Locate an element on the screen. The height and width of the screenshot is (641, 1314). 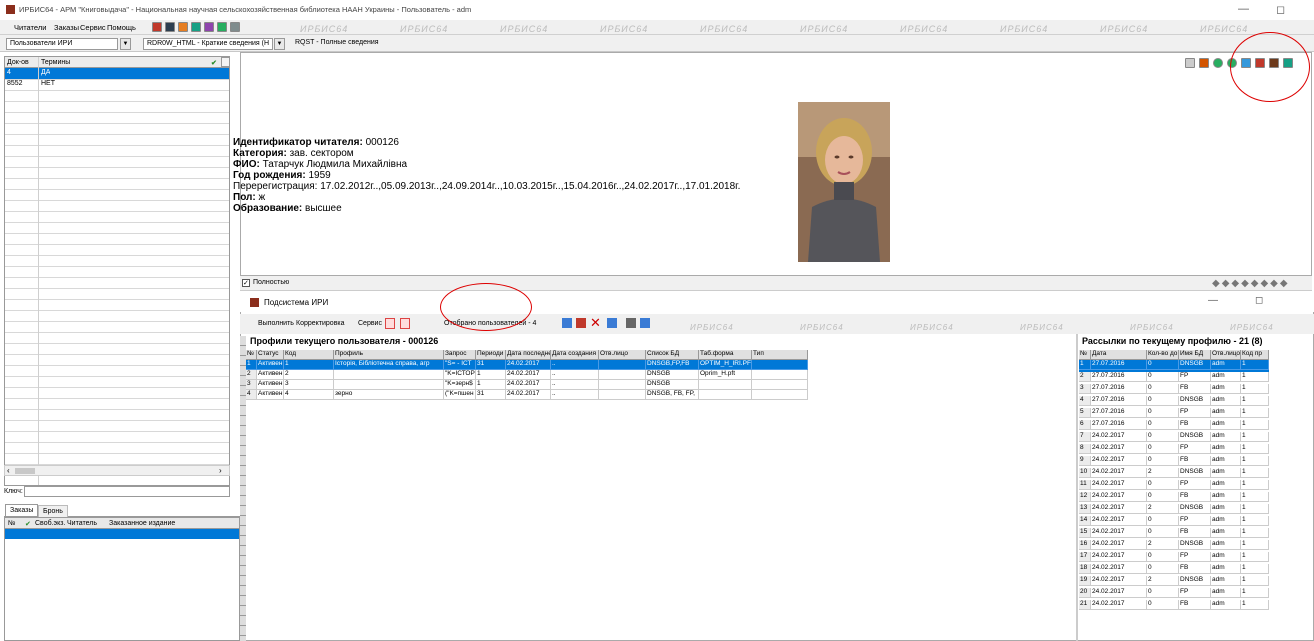
profiles-col: Запрос is located at coordinates (460, 355).